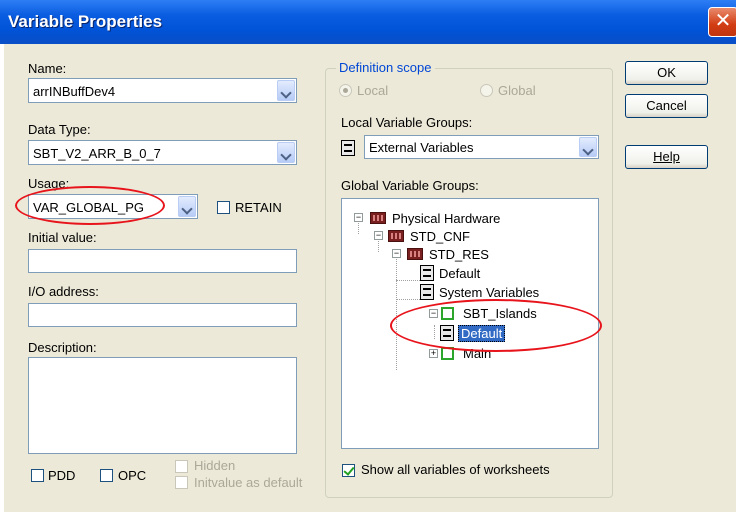 This screenshot has width=736, height=512. I want to click on datatype-value: SBT_V2_ARR_B_0_7, so click(97, 153).